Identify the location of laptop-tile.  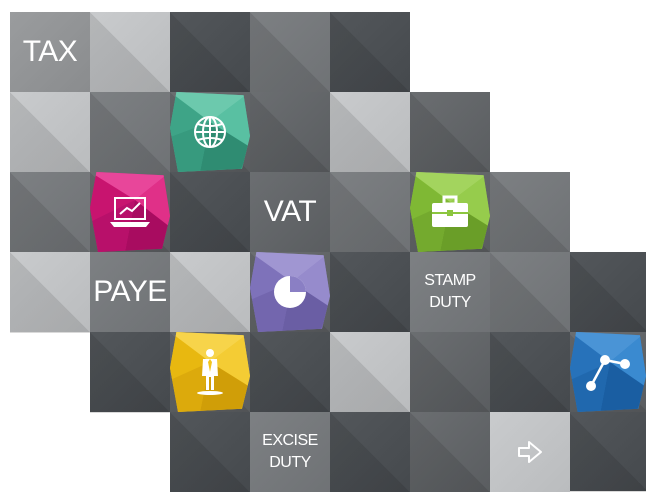
(130, 212).